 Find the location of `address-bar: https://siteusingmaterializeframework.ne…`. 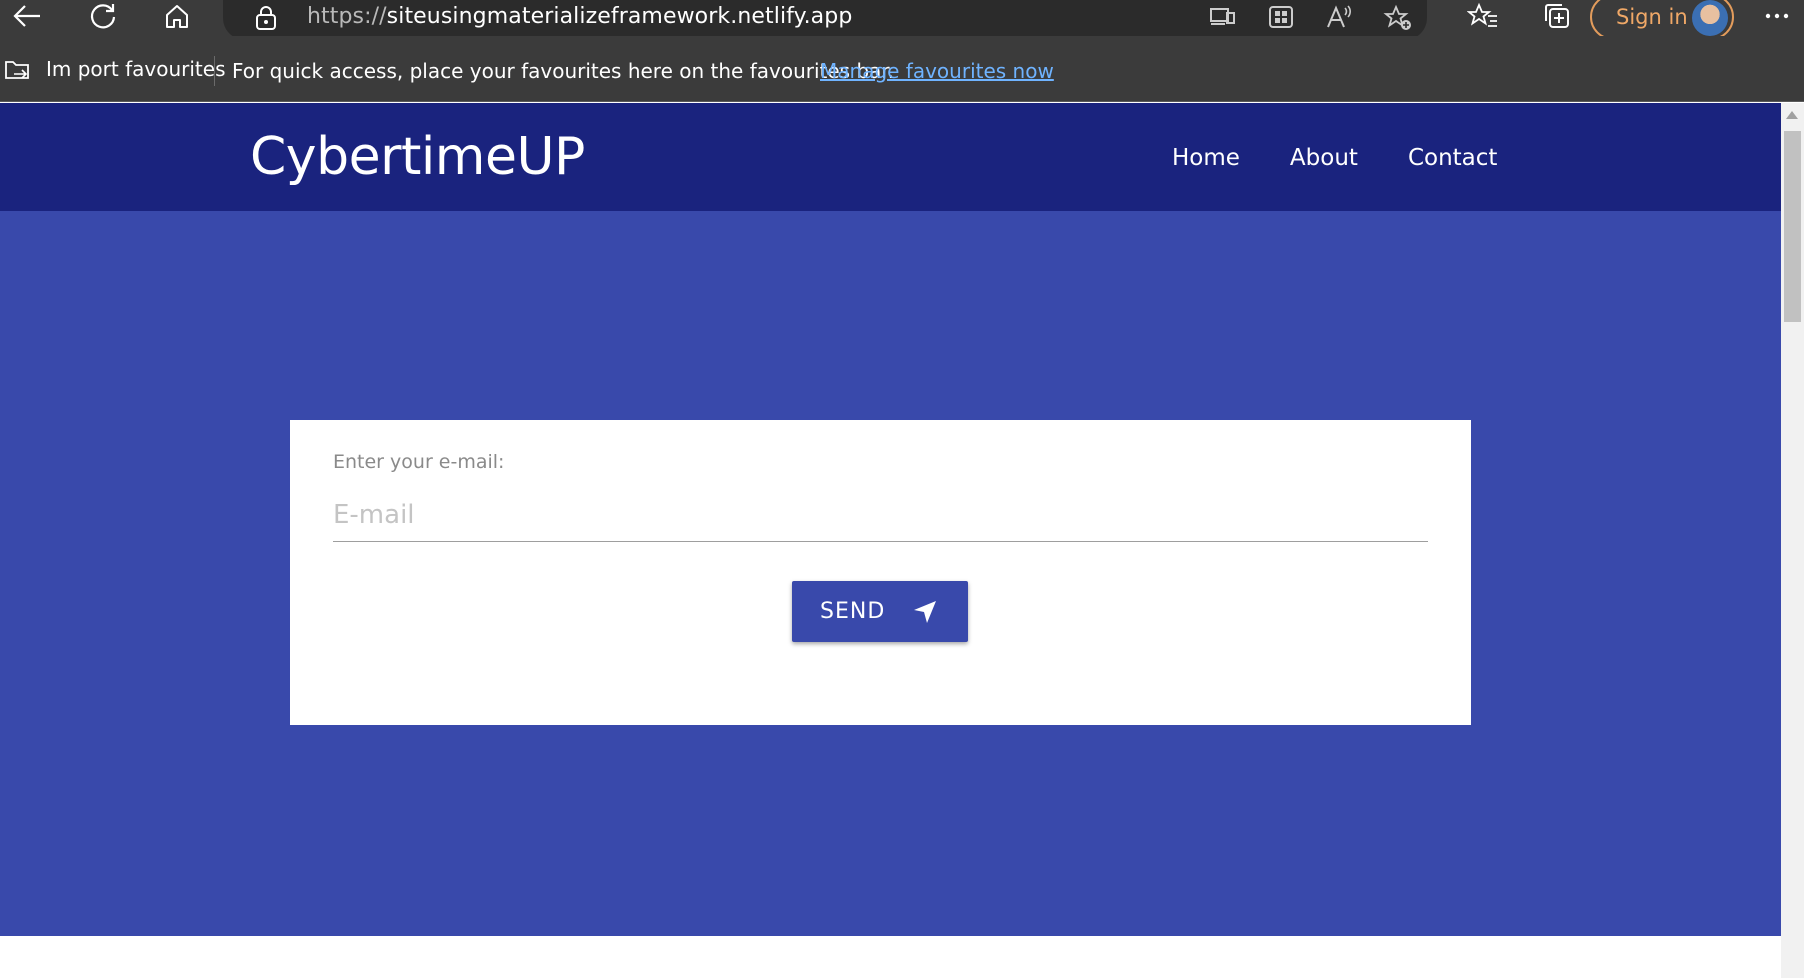

address-bar: https://siteusingmaterializeframework.ne… is located at coordinates (825, 20).